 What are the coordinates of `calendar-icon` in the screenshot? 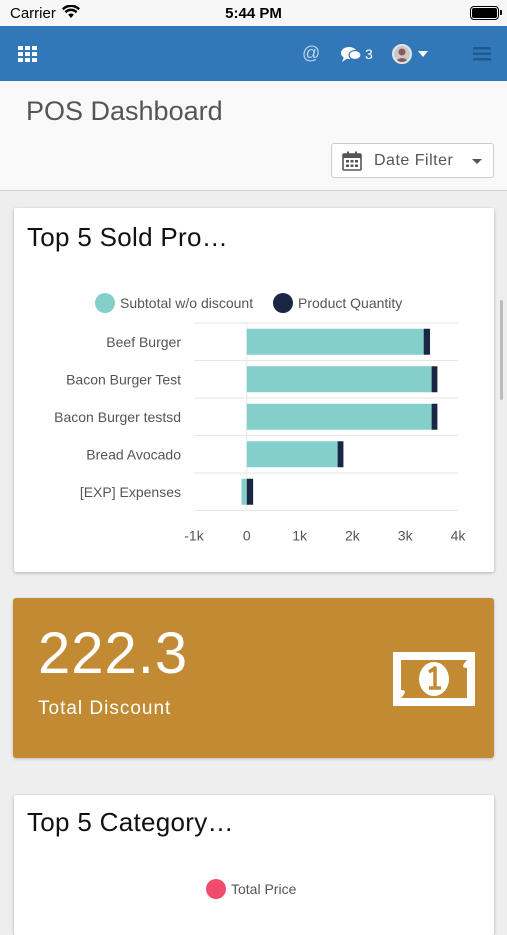 It's located at (352, 161).